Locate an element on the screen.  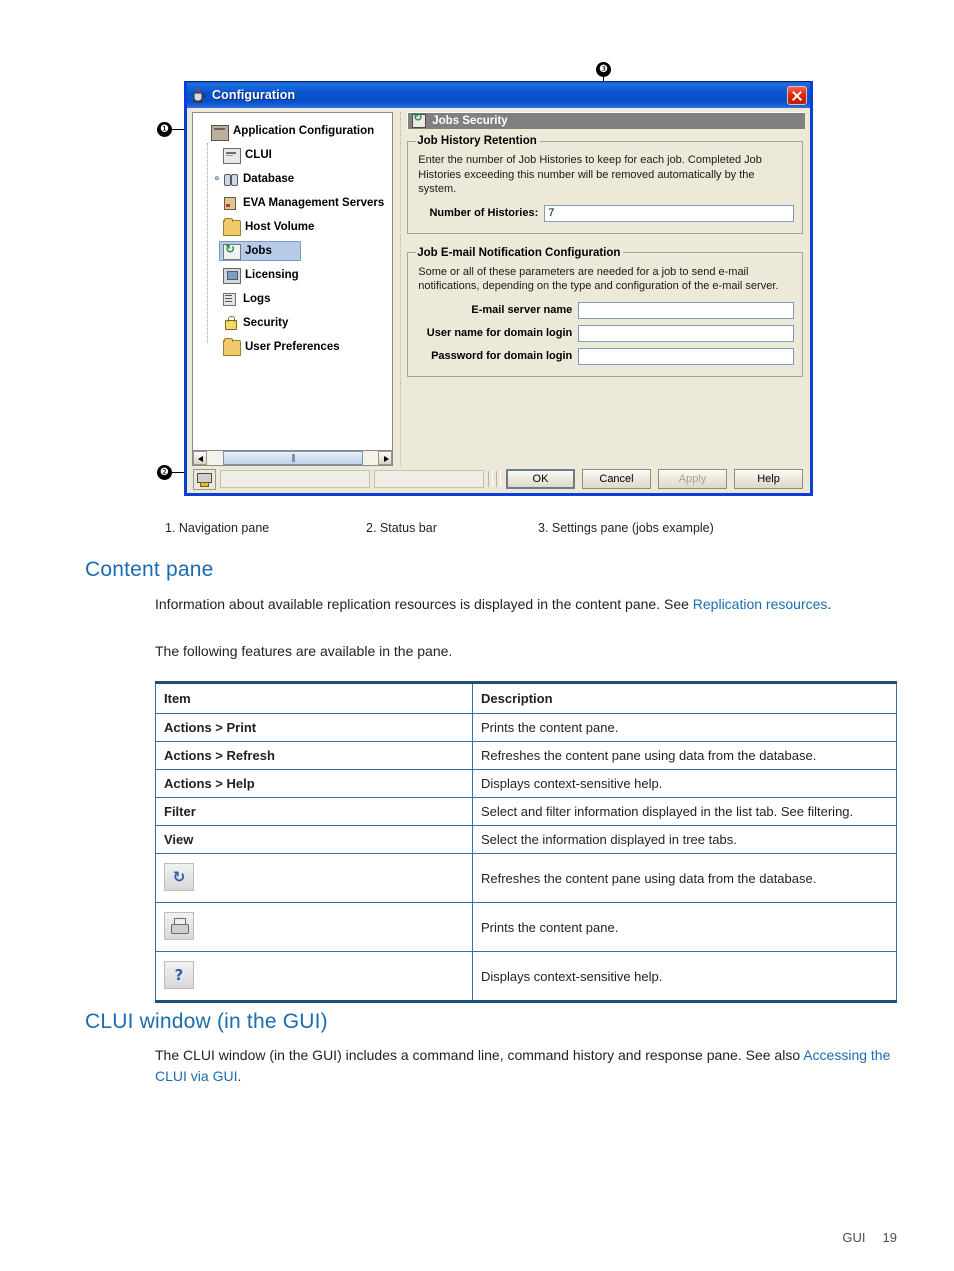
java-coffee-cup-icon is located at coordinates (199, 95).